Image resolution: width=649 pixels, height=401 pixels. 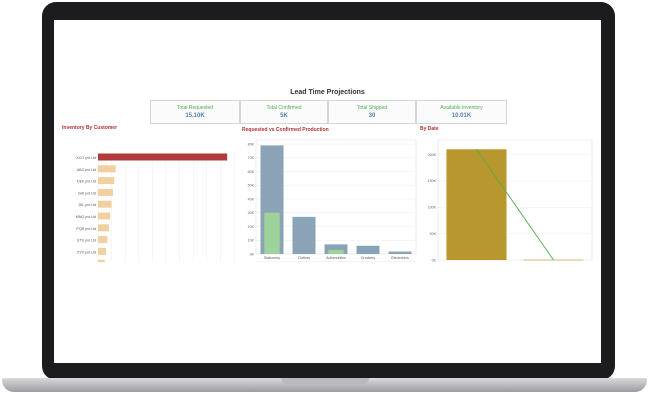 What do you see at coordinates (251, 144) in the screenshot?
I see `requested-y-tick: 80K` at bounding box center [251, 144].